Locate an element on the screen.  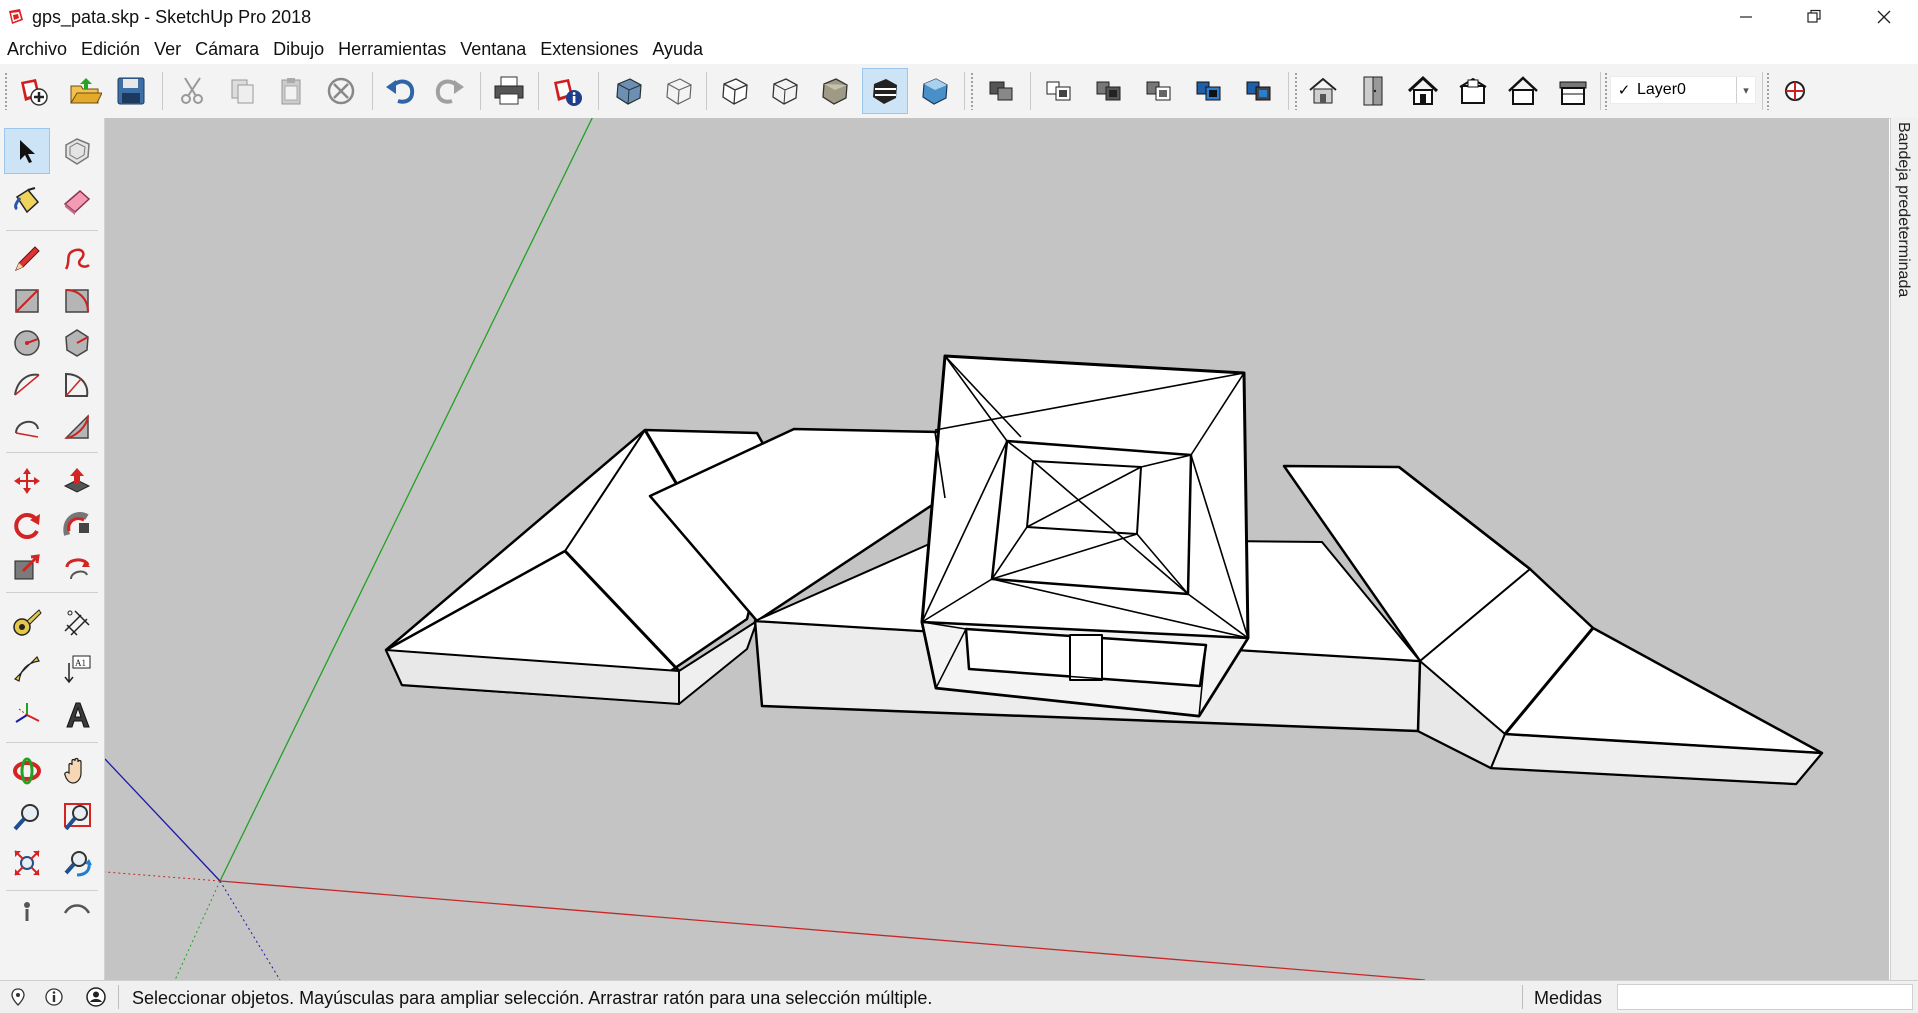
rectangle-icon is located at coordinates (27, 301).